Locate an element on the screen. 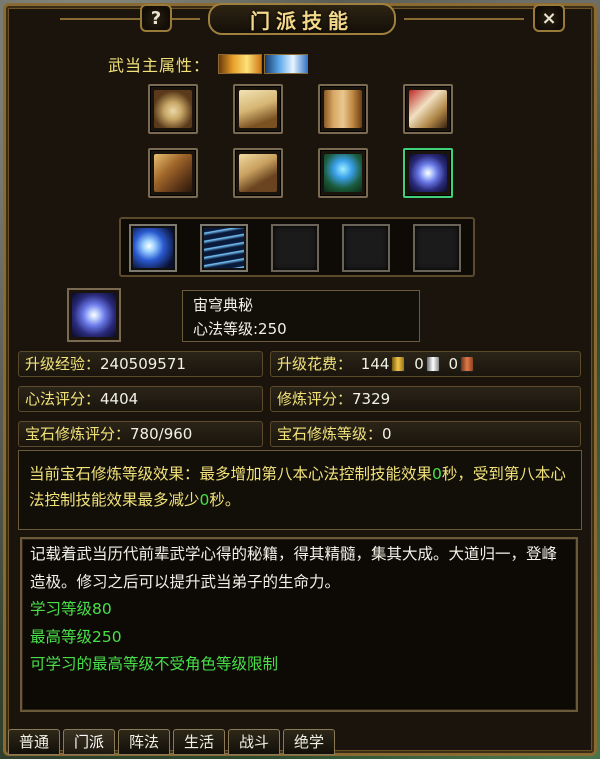 This screenshot has height=759, width=600. tab-sect: 门派 is located at coordinates (89, 742).